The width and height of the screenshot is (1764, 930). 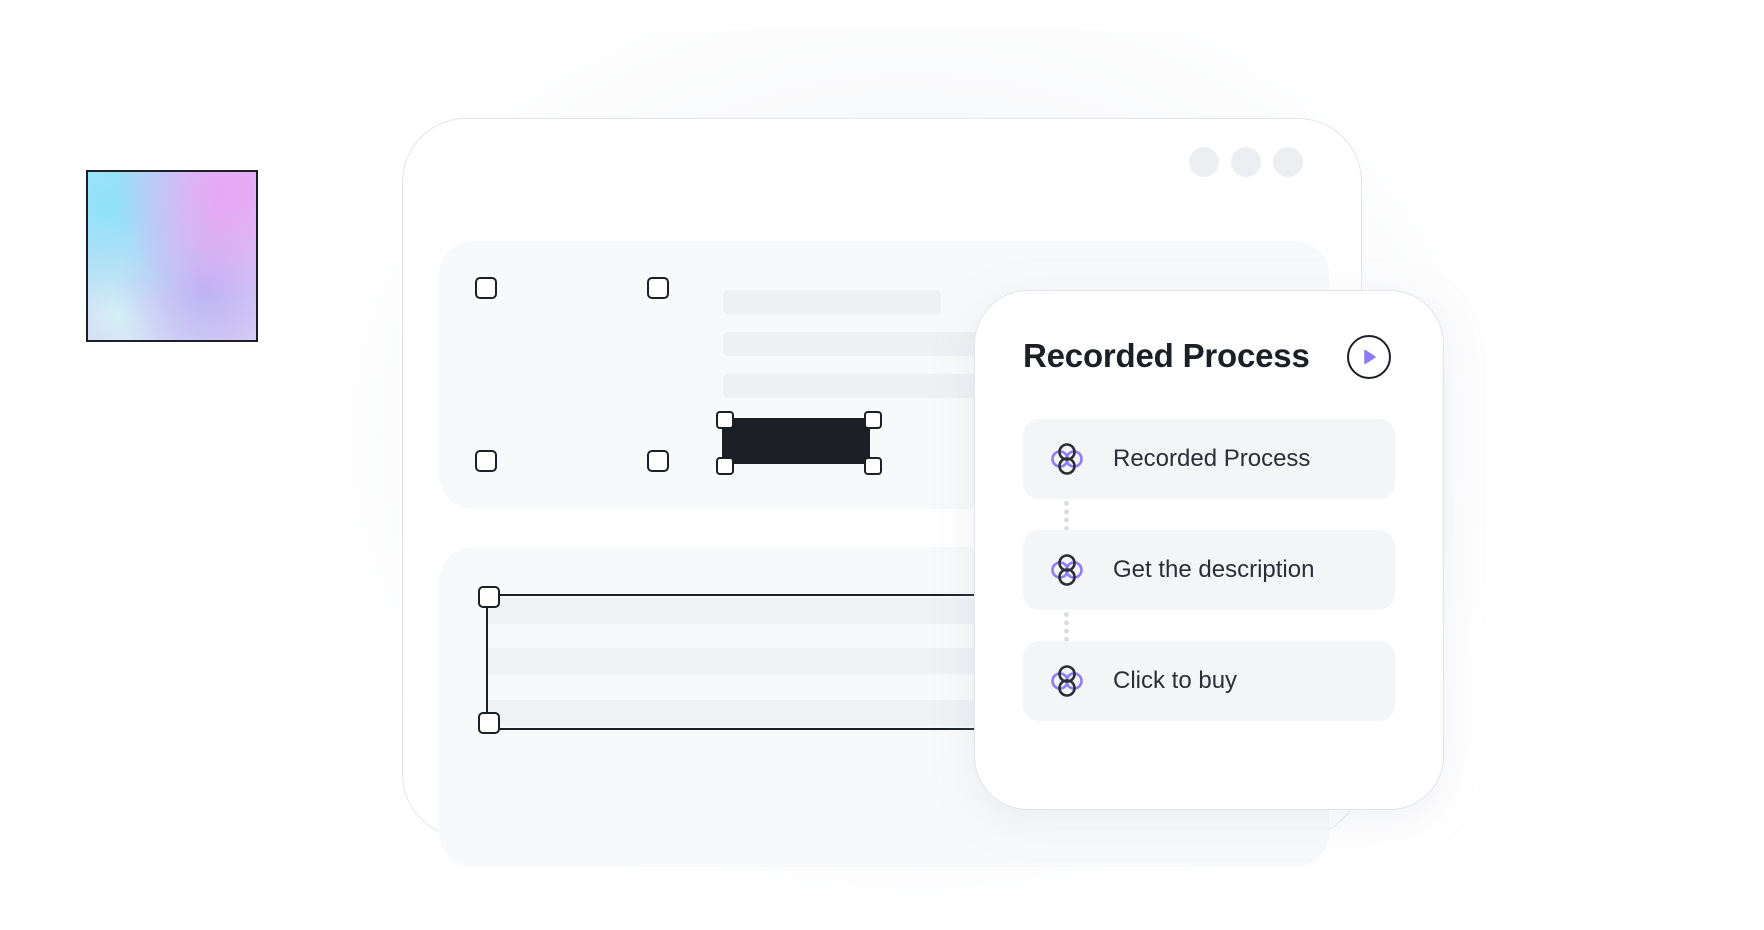 I want to click on step-label: Get the description, so click(x=1214, y=569).